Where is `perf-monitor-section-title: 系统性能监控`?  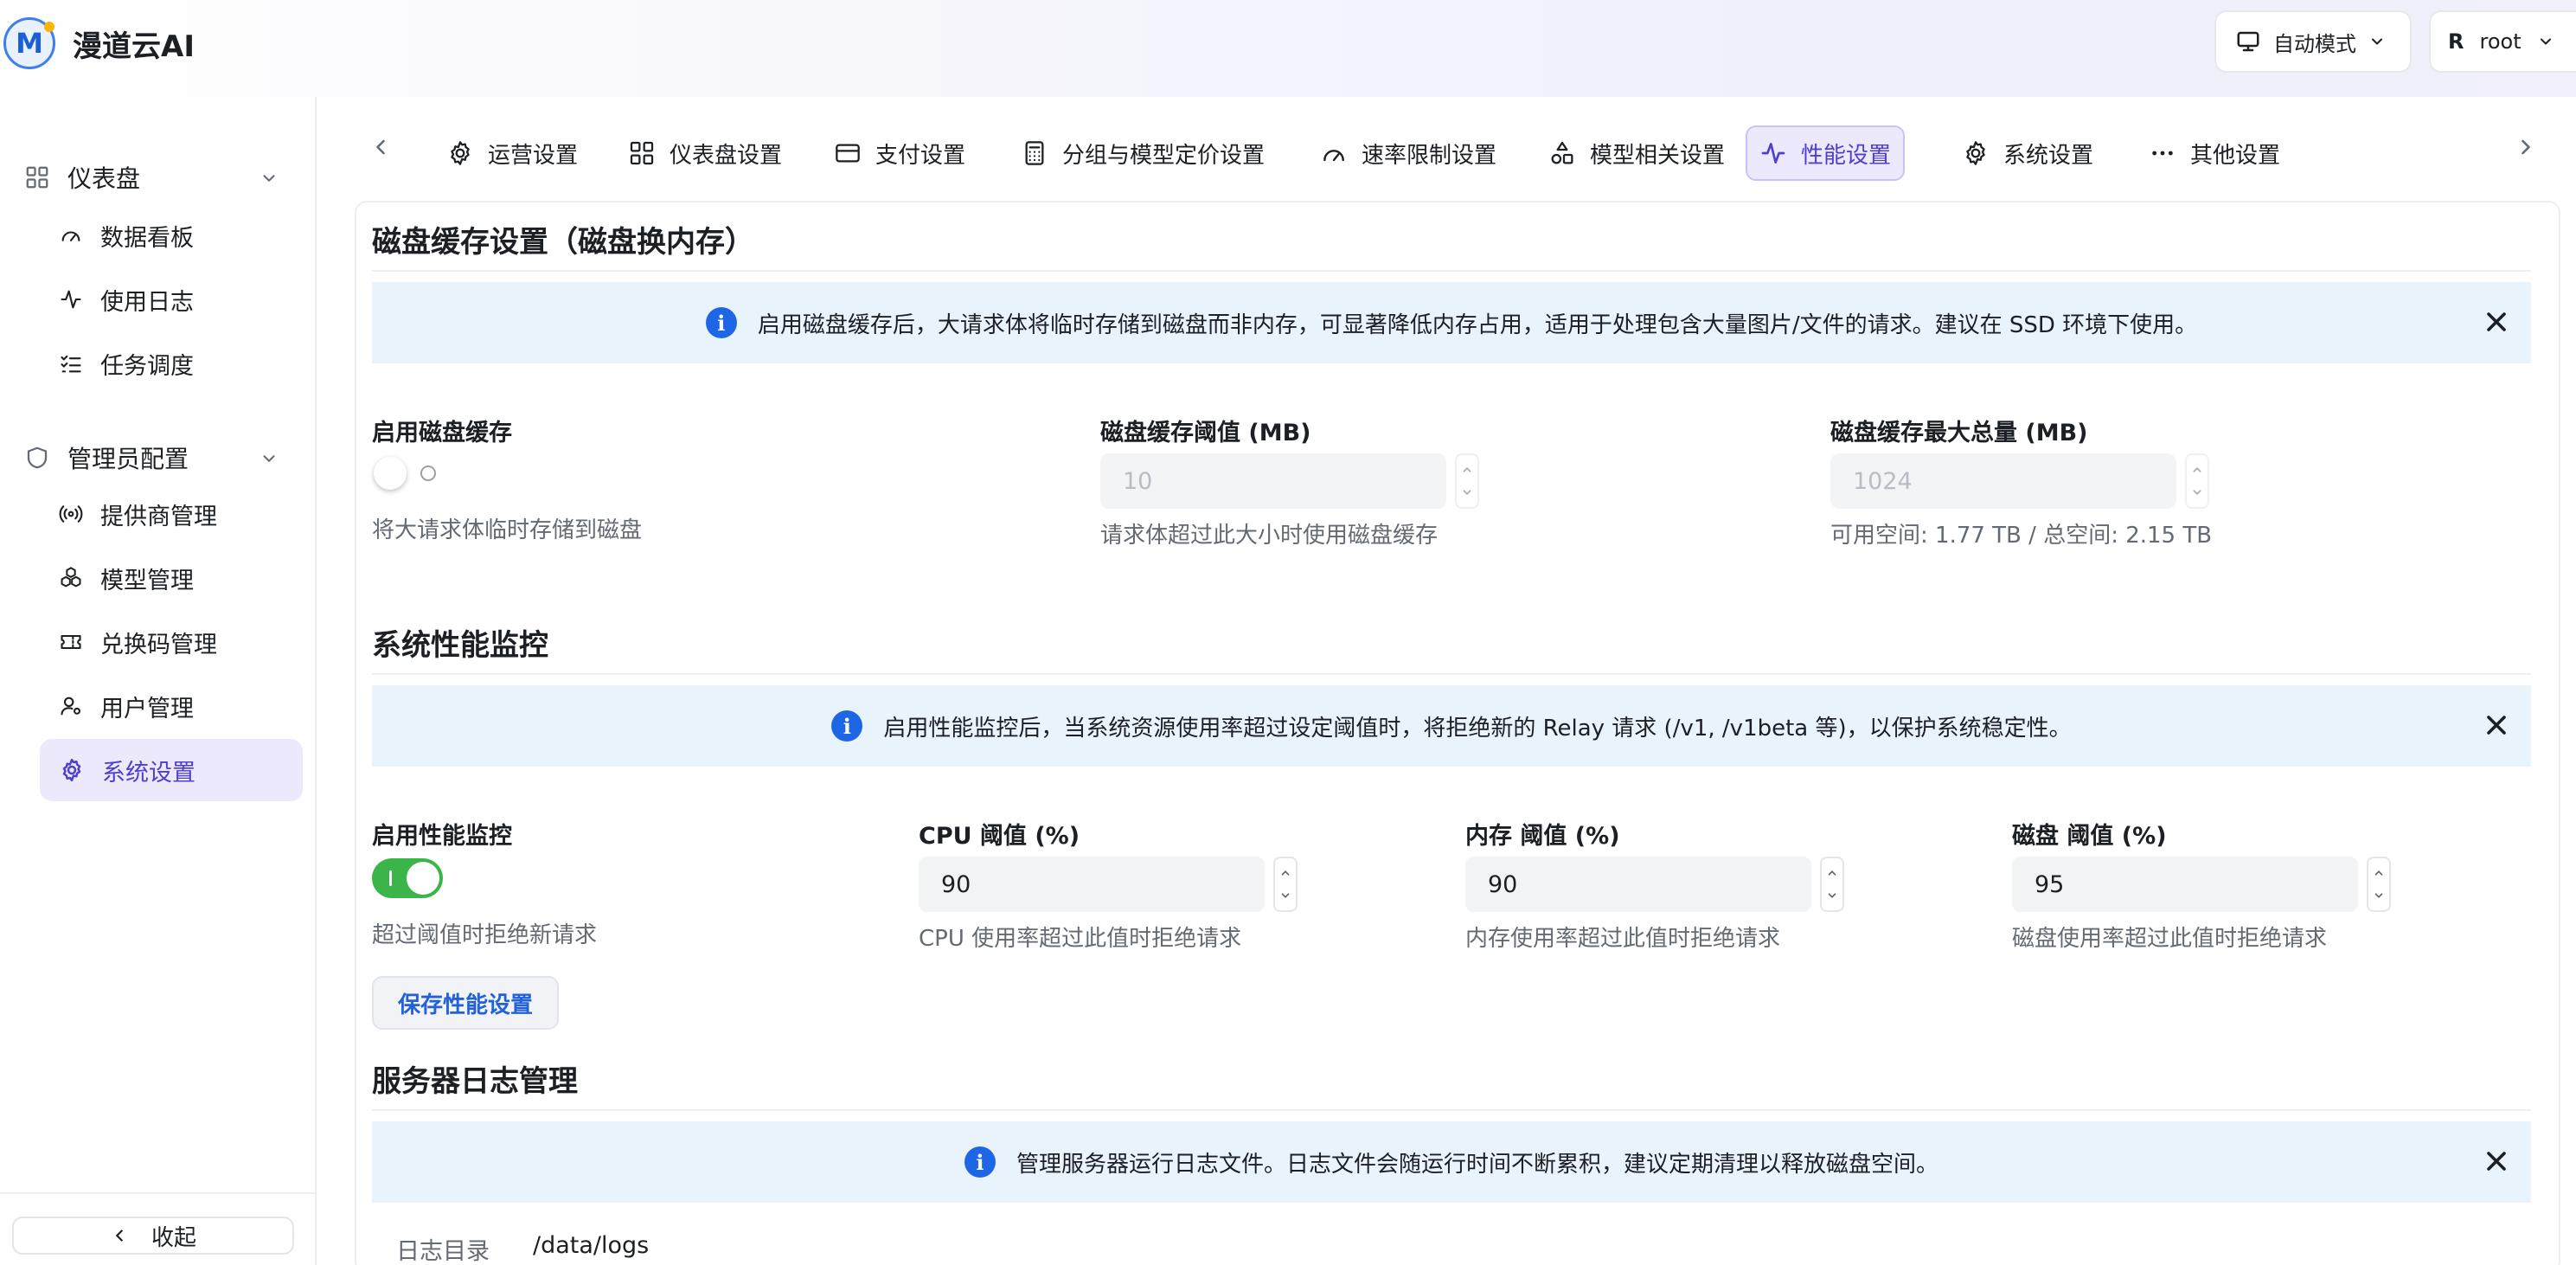
perf-monitor-section-title: 系统性能监控 is located at coordinates (460, 645).